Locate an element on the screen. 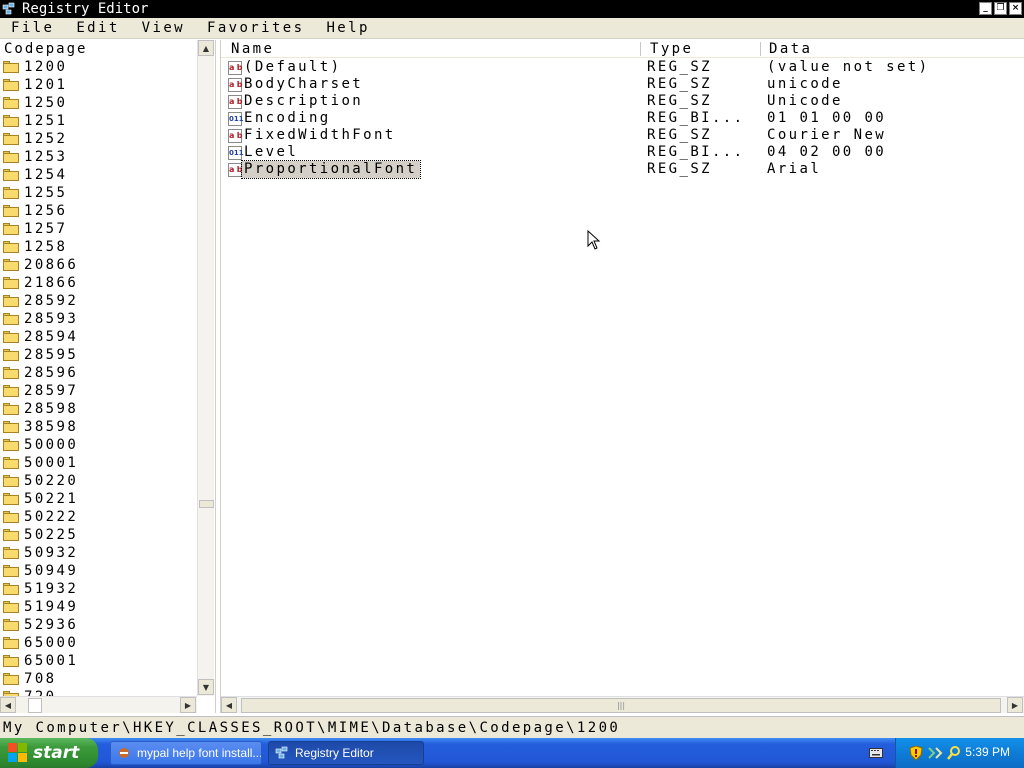 This screenshot has height=768, width=1024. tree-item: 1251 is located at coordinates (98, 121).